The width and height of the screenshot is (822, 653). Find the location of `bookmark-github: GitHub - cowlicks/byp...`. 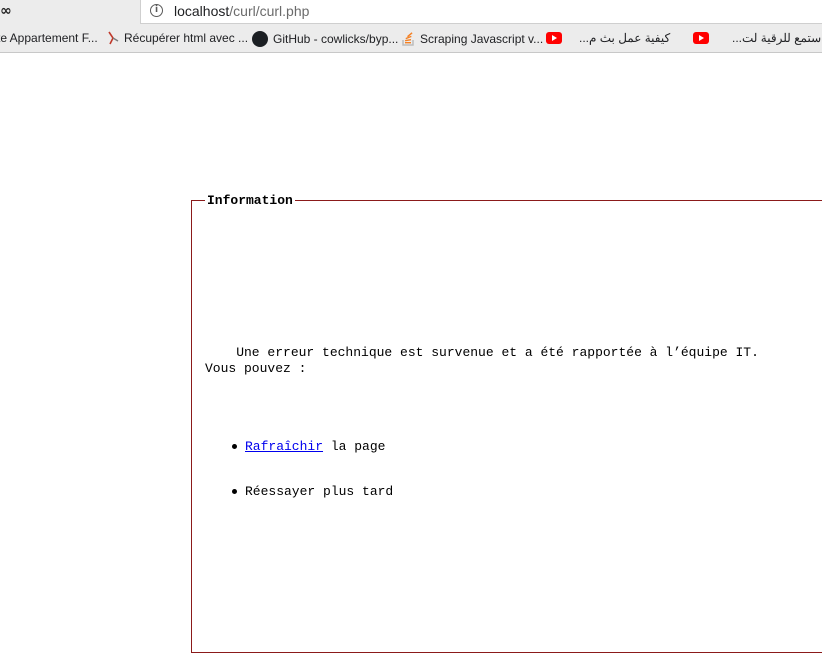

bookmark-github: GitHub - cowlicks/byp... is located at coordinates (325, 39).